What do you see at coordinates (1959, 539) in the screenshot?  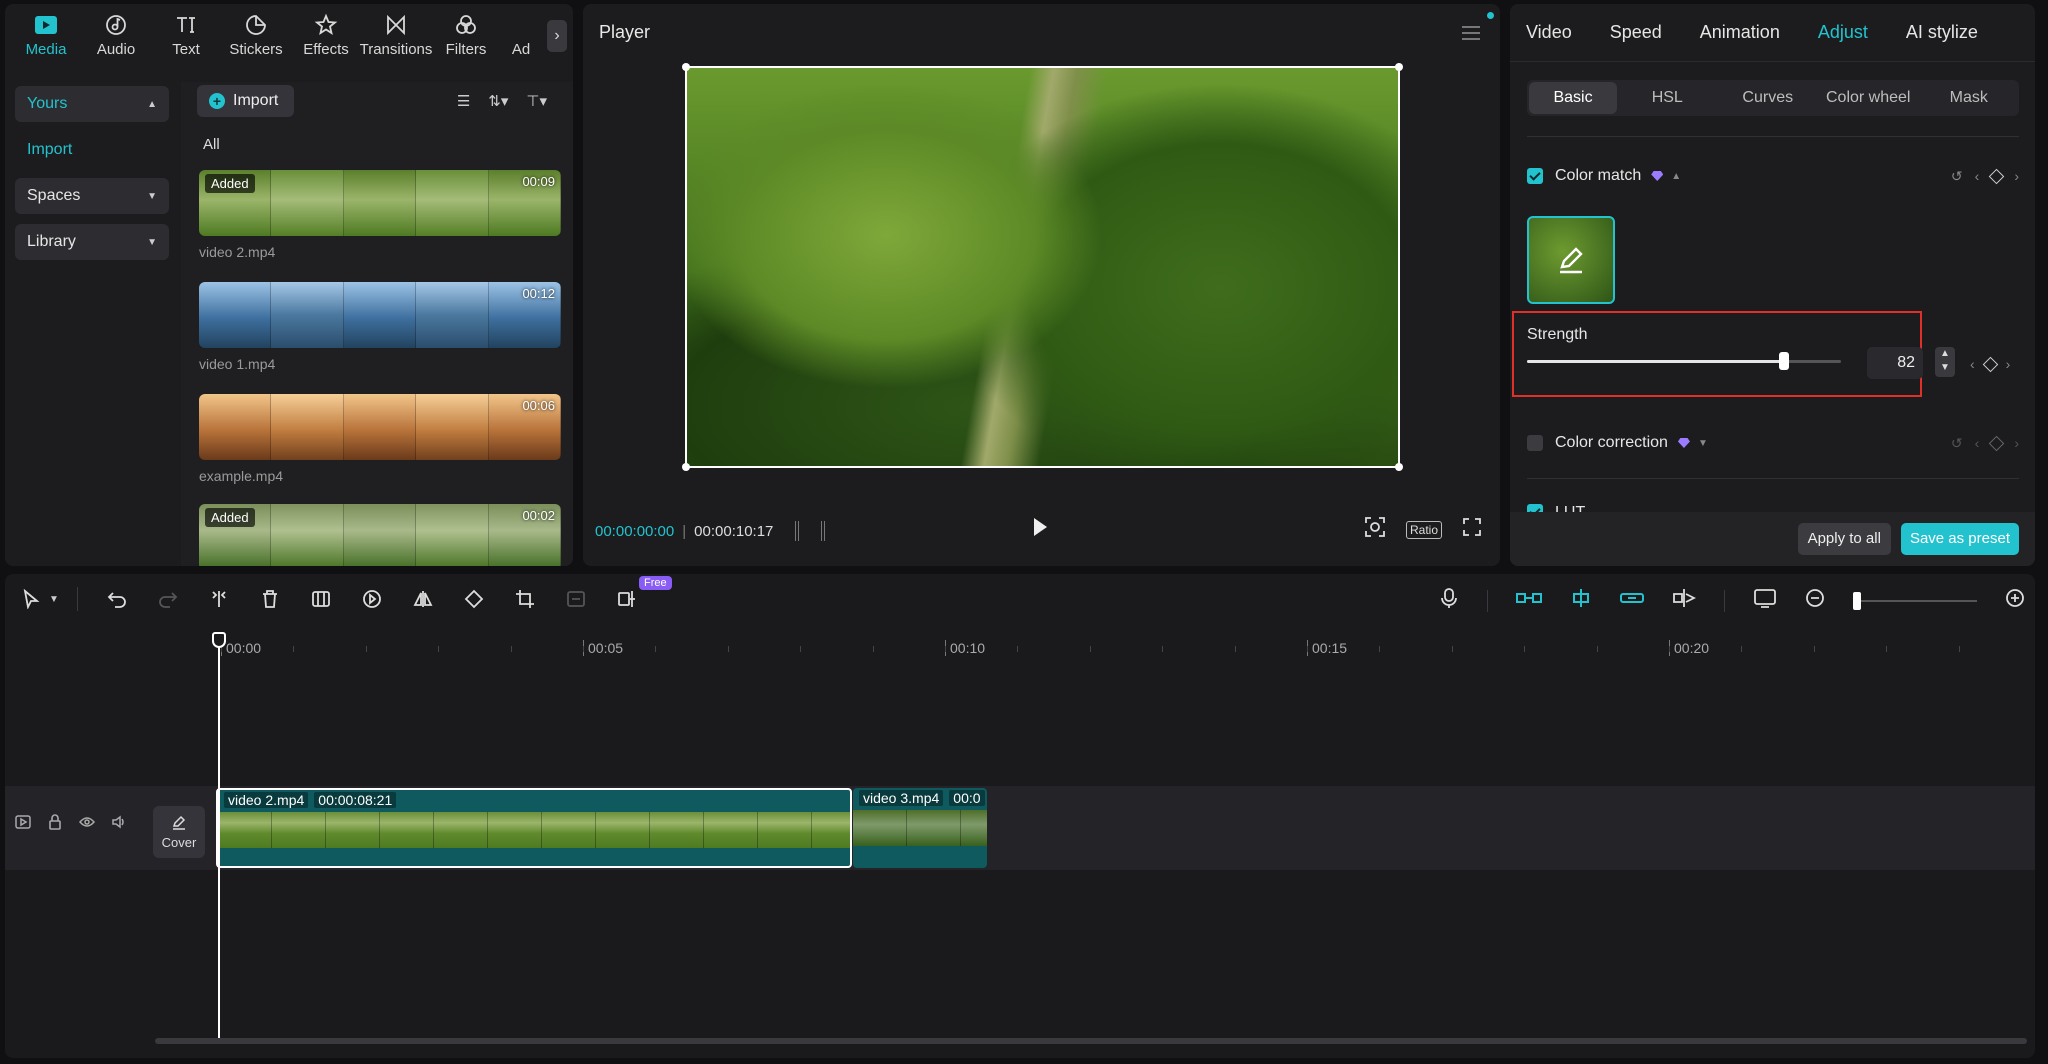 I see `save-as-preset-button: Save as preset` at bounding box center [1959, 539].